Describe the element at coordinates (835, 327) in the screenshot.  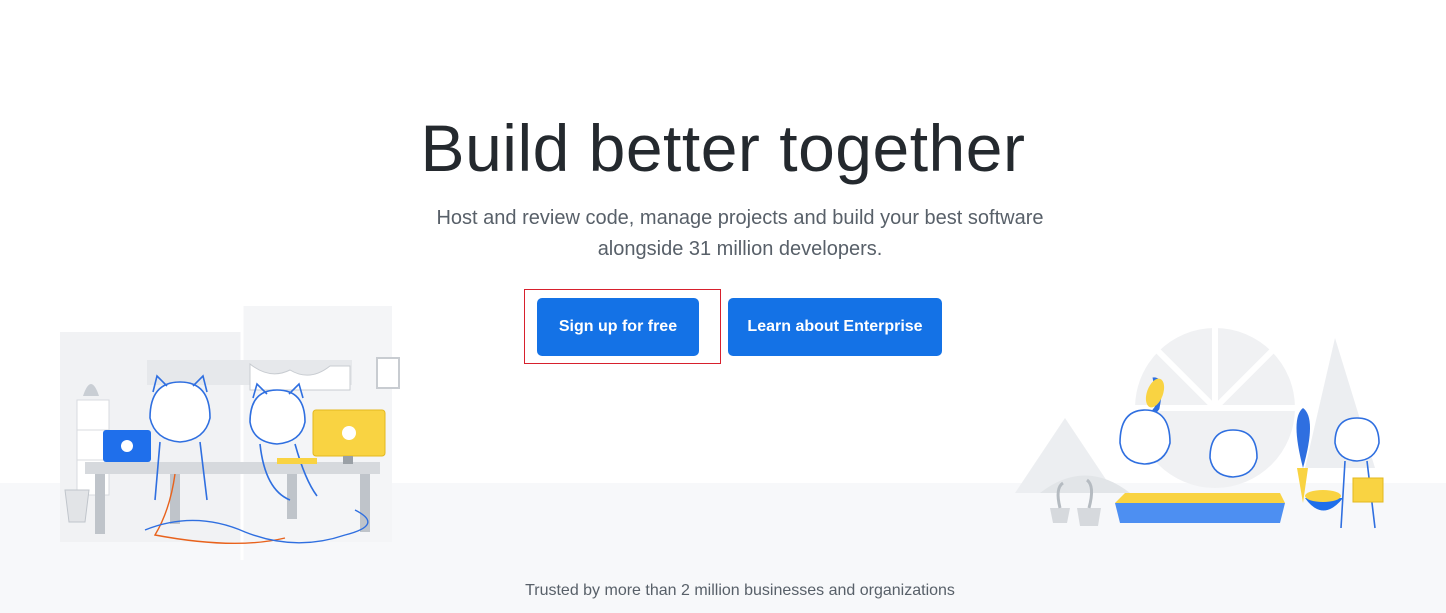
I see `learn-enterprise-button: Learn about Enterprise` at that location.